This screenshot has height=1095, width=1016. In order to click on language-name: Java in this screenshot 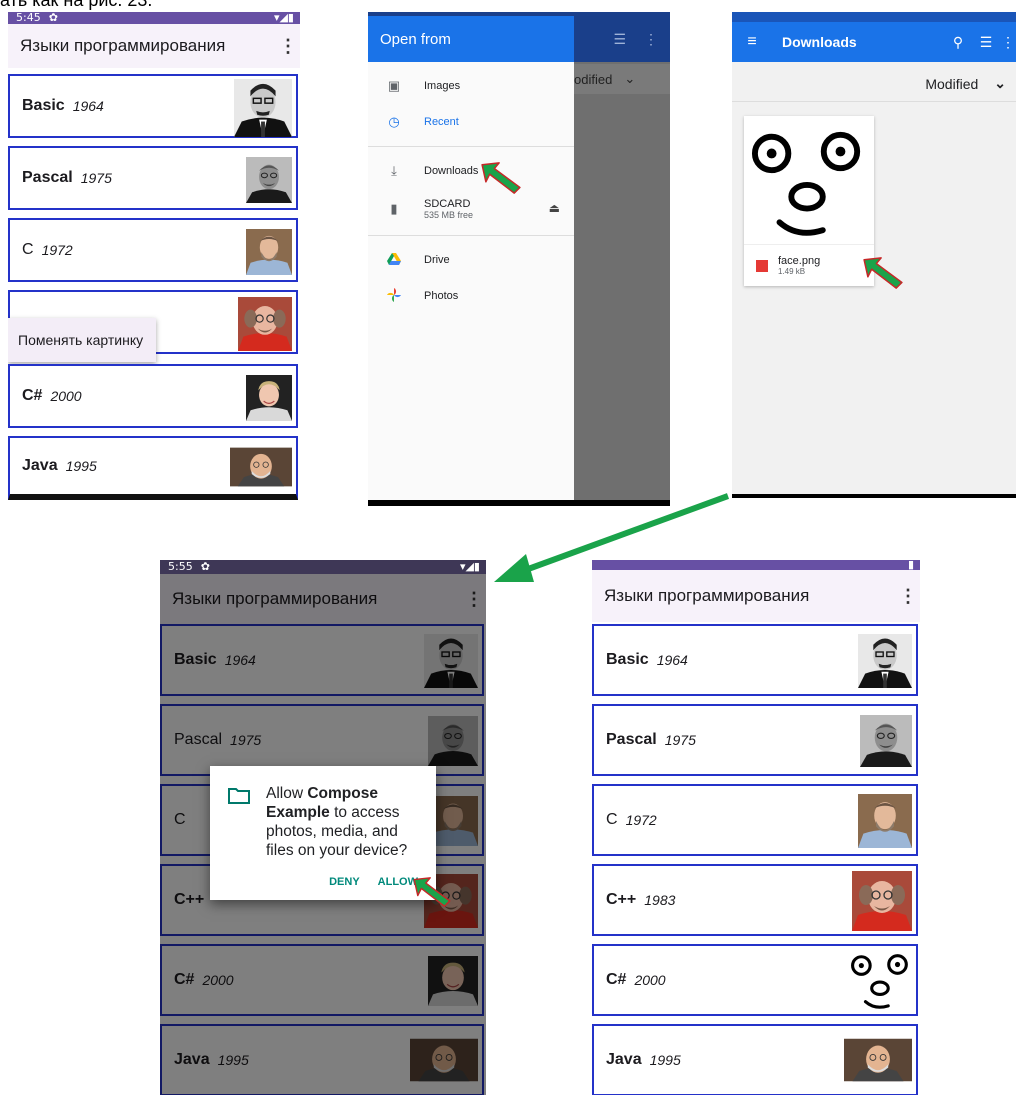, I will do `click(40, 465)`.